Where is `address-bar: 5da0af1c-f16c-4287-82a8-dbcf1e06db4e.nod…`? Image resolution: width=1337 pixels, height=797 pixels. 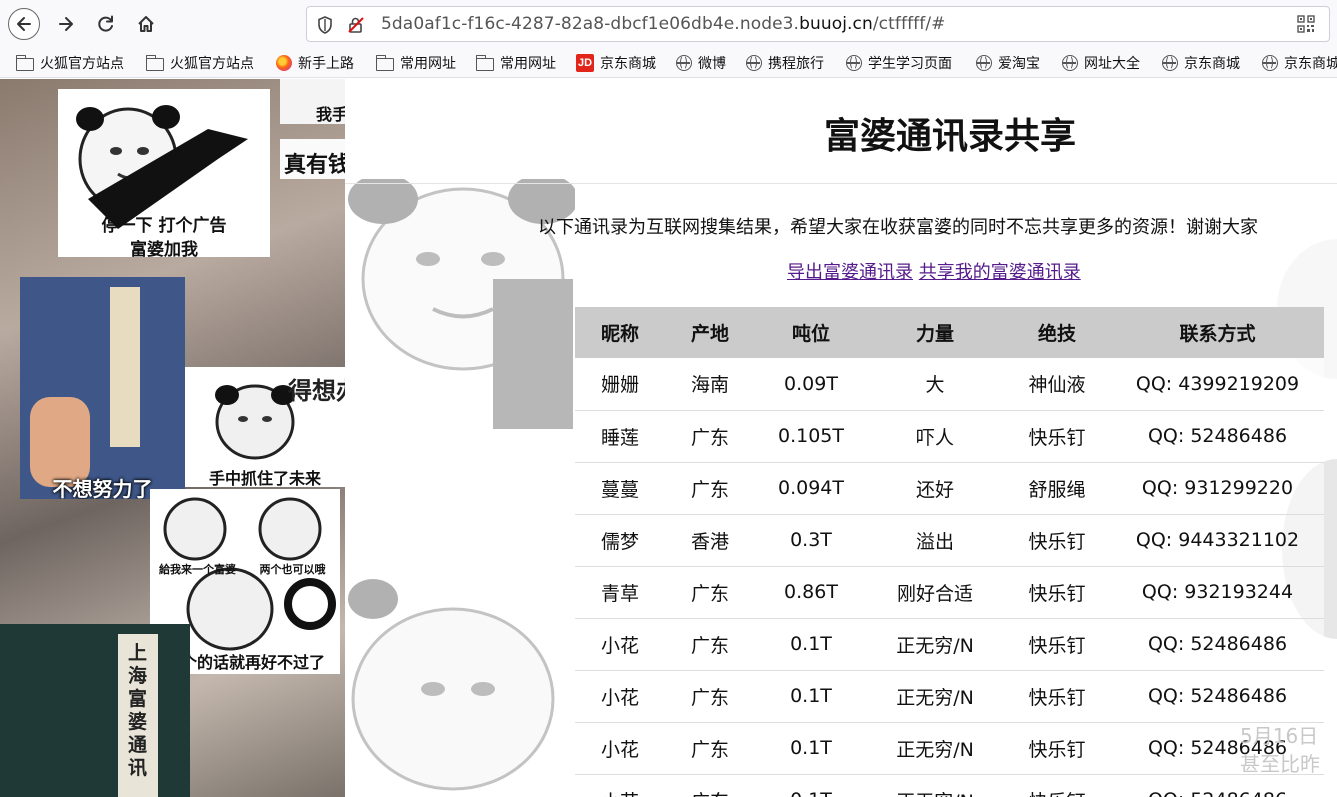
address-bar: 5da0af1c-f16c-4287-82a8-dbcf1e06db4e.nod… is located at coordinates (818, 24).